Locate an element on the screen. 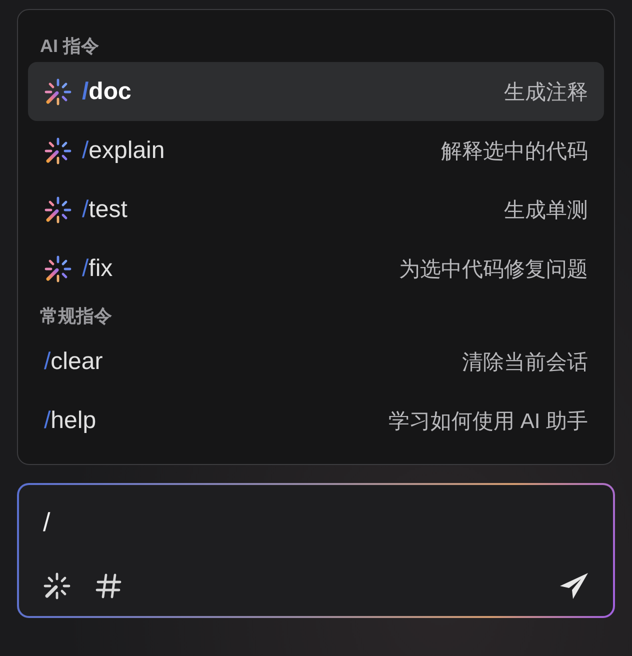 This screenshot has height=656, width=632. command-description: 清除当前会话 is located at coordinates (525, 363).